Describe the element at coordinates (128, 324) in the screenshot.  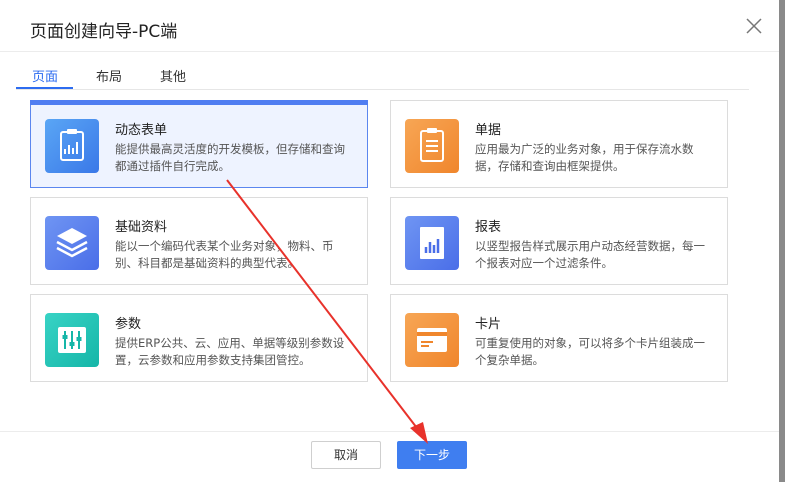
I see `card-title: 参数` at that location.